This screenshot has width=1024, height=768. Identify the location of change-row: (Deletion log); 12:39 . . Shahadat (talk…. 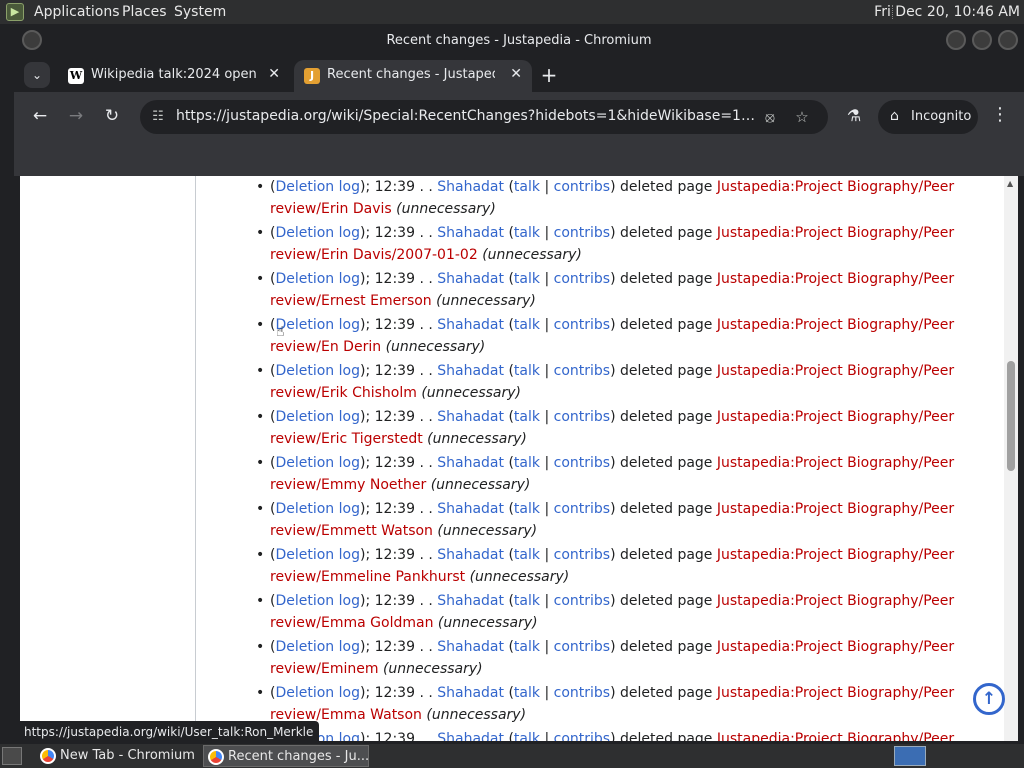
(621, 291).